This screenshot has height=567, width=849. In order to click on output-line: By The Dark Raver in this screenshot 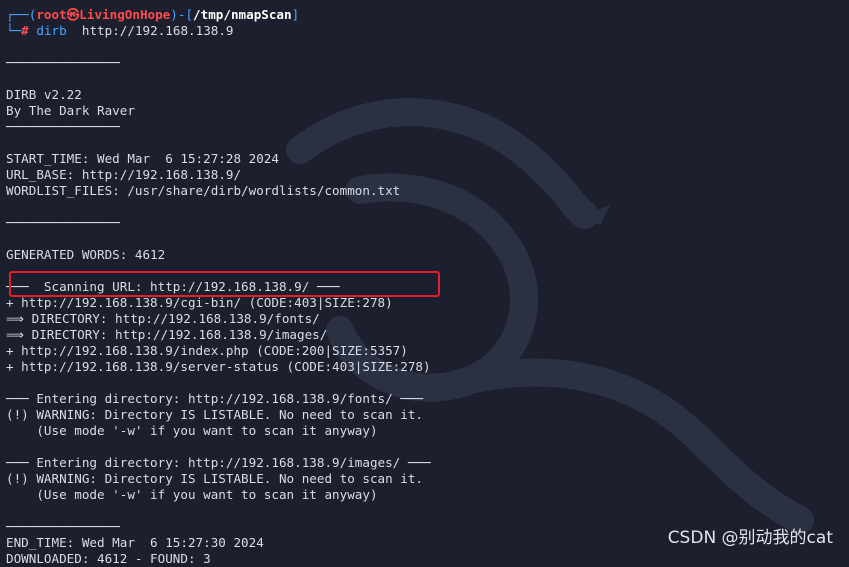, I will do `click(70, 110)`.